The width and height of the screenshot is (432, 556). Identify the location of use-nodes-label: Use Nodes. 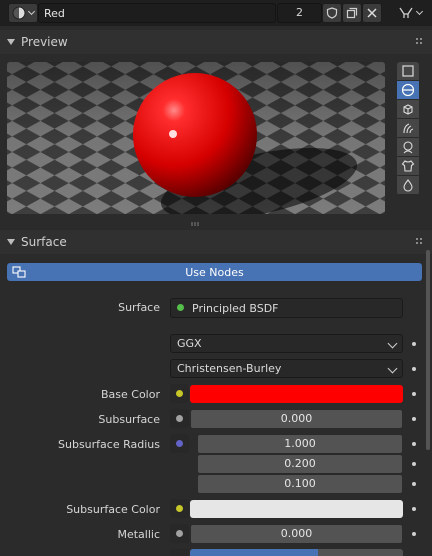
(214, 272).